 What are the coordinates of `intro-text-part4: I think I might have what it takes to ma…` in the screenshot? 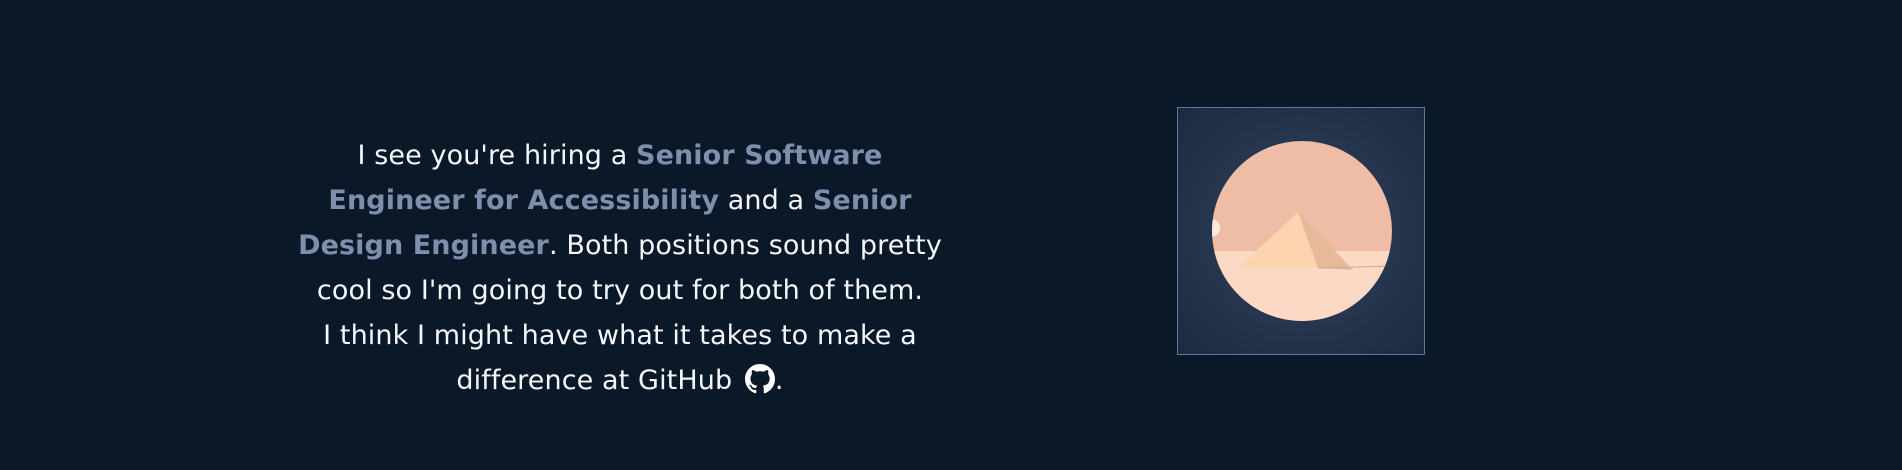 It's located at (620, 358).